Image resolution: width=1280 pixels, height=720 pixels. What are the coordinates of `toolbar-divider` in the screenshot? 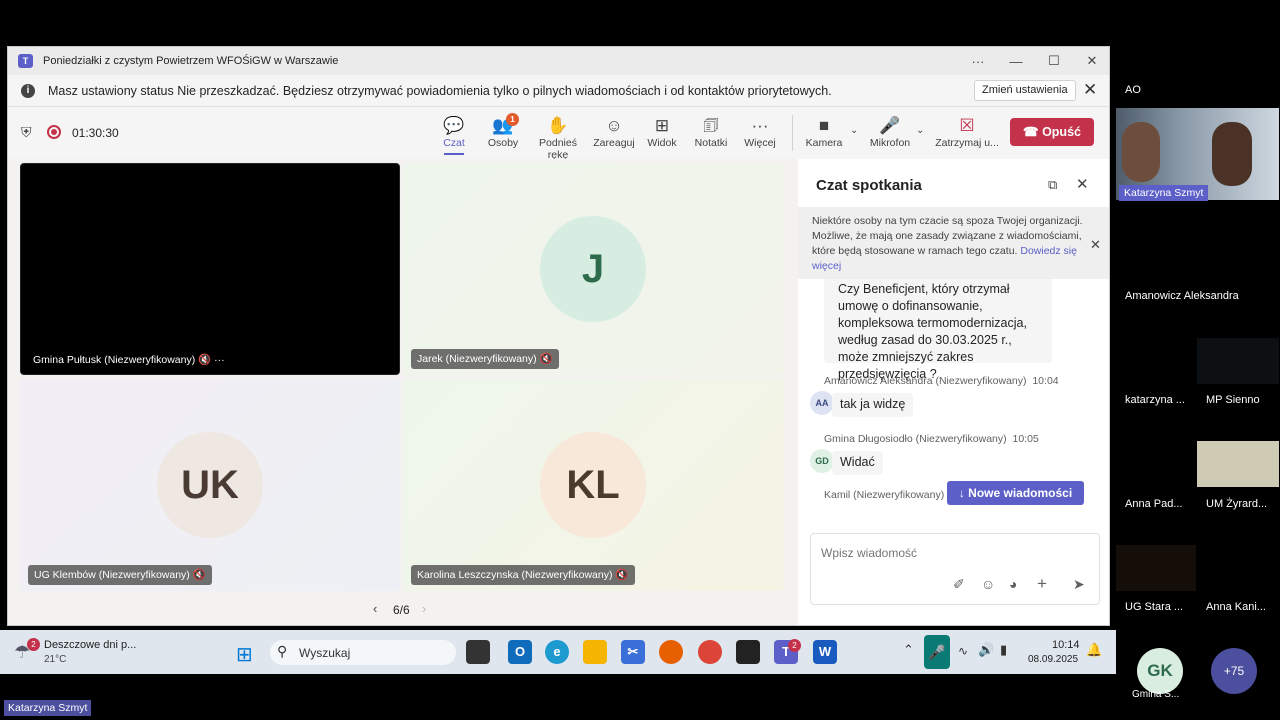 It's located at (792, 133).